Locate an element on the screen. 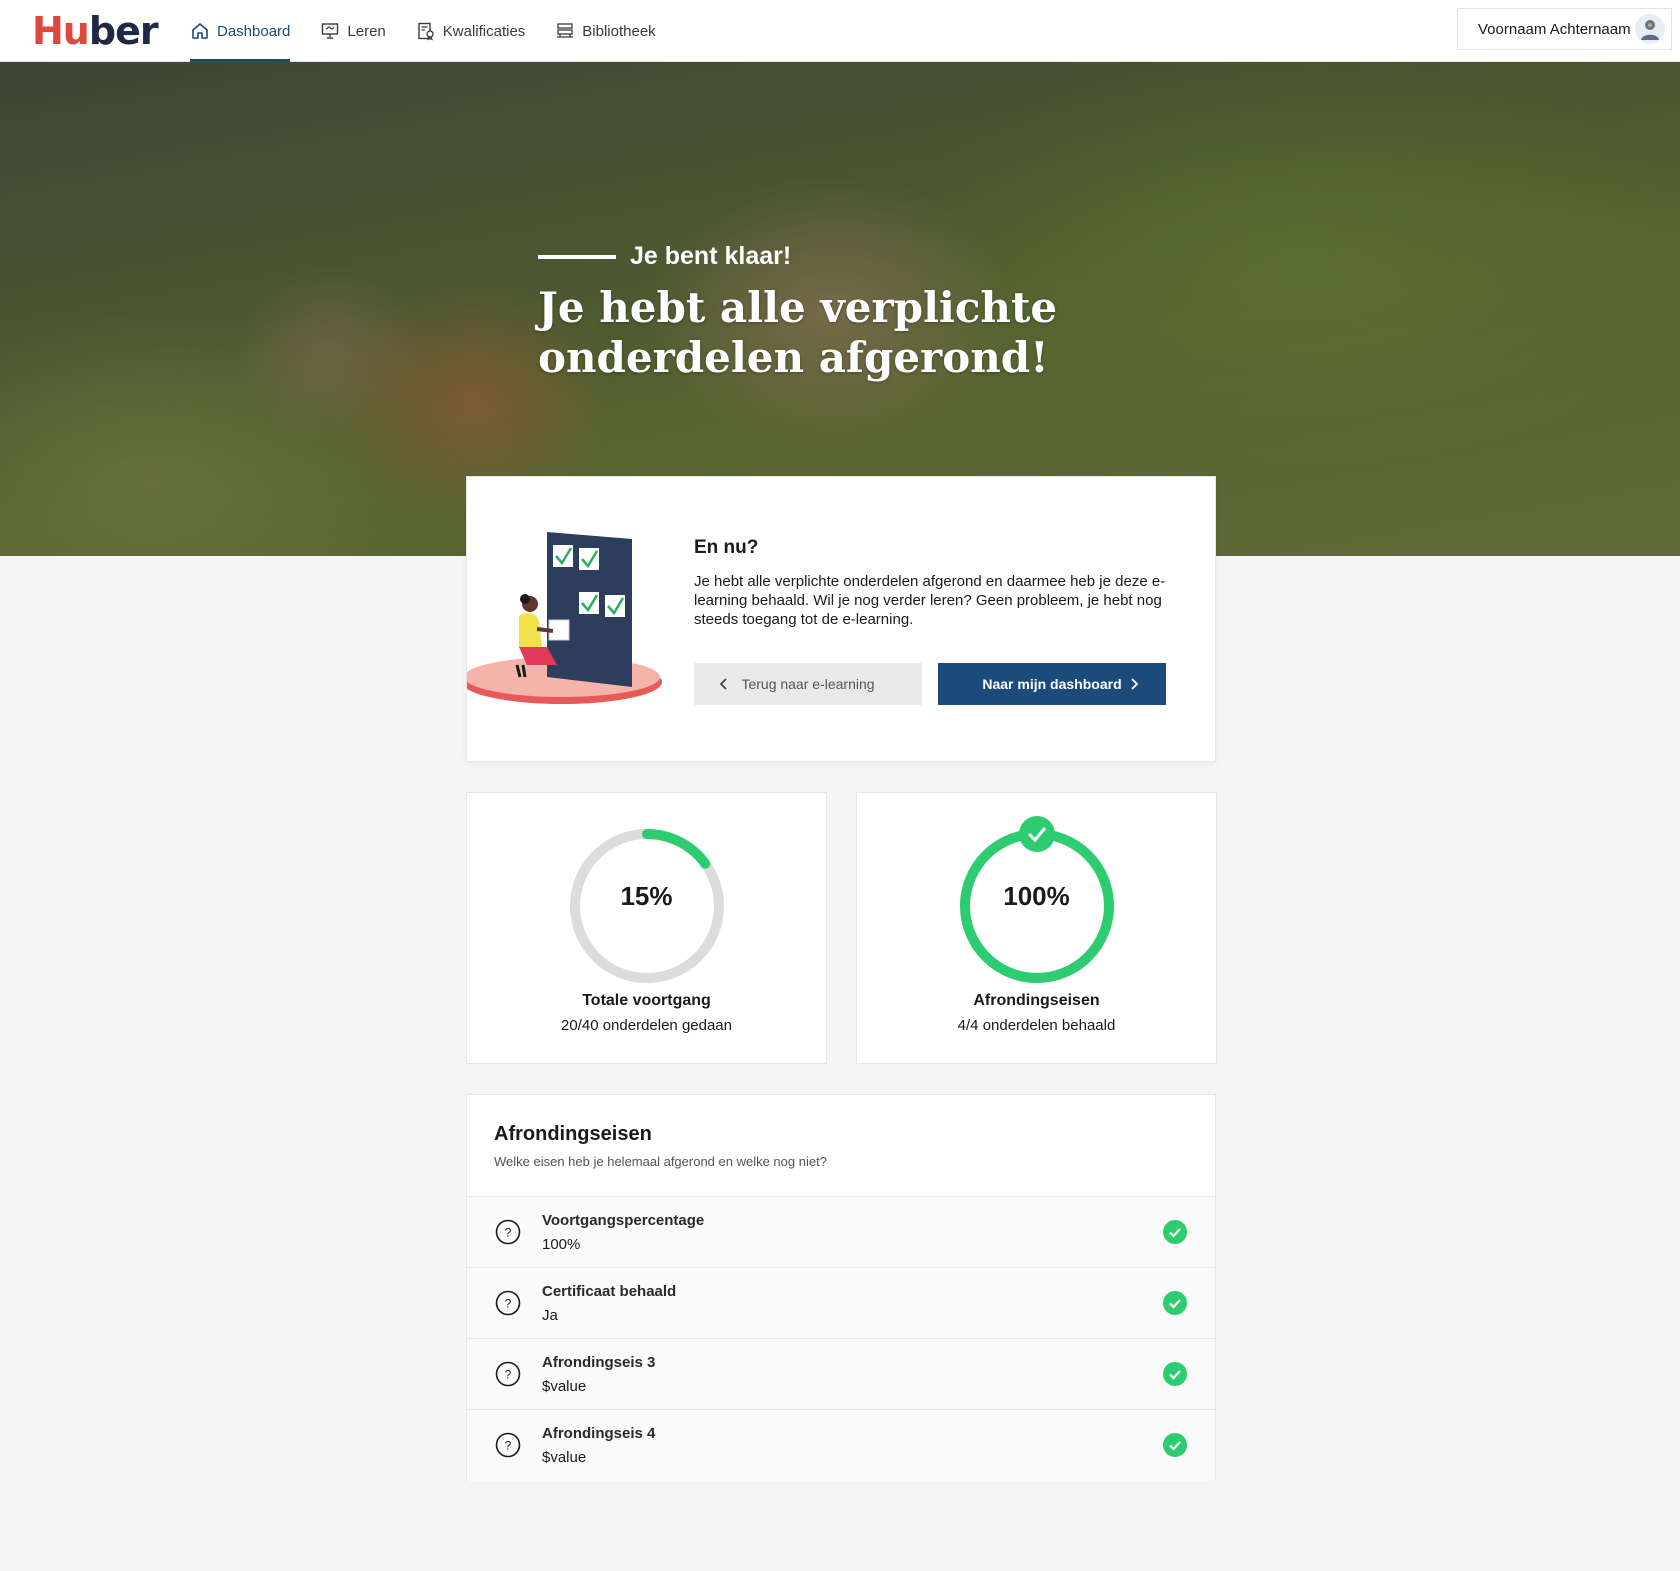 The image size is (1680, 1571). nav-item-dashboard: Dashboard is located at coordinates (240, 31).